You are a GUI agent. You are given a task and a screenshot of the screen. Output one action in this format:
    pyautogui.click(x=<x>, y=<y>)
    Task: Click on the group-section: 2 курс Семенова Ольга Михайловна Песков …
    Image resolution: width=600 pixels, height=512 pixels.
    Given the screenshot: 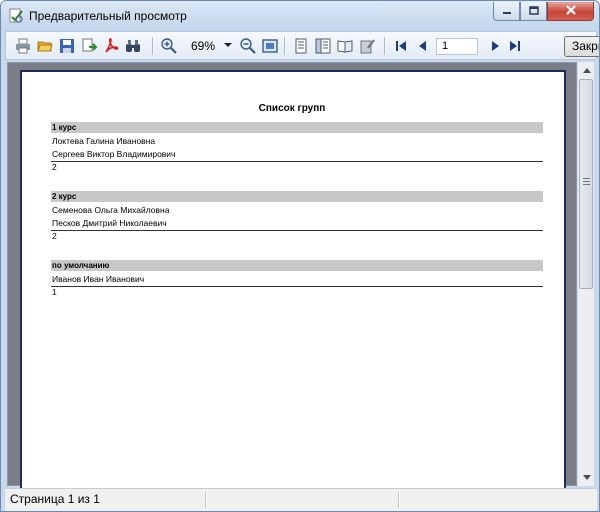 What is the action you would take?
    pyautogui.click(x=297, y=216)
    